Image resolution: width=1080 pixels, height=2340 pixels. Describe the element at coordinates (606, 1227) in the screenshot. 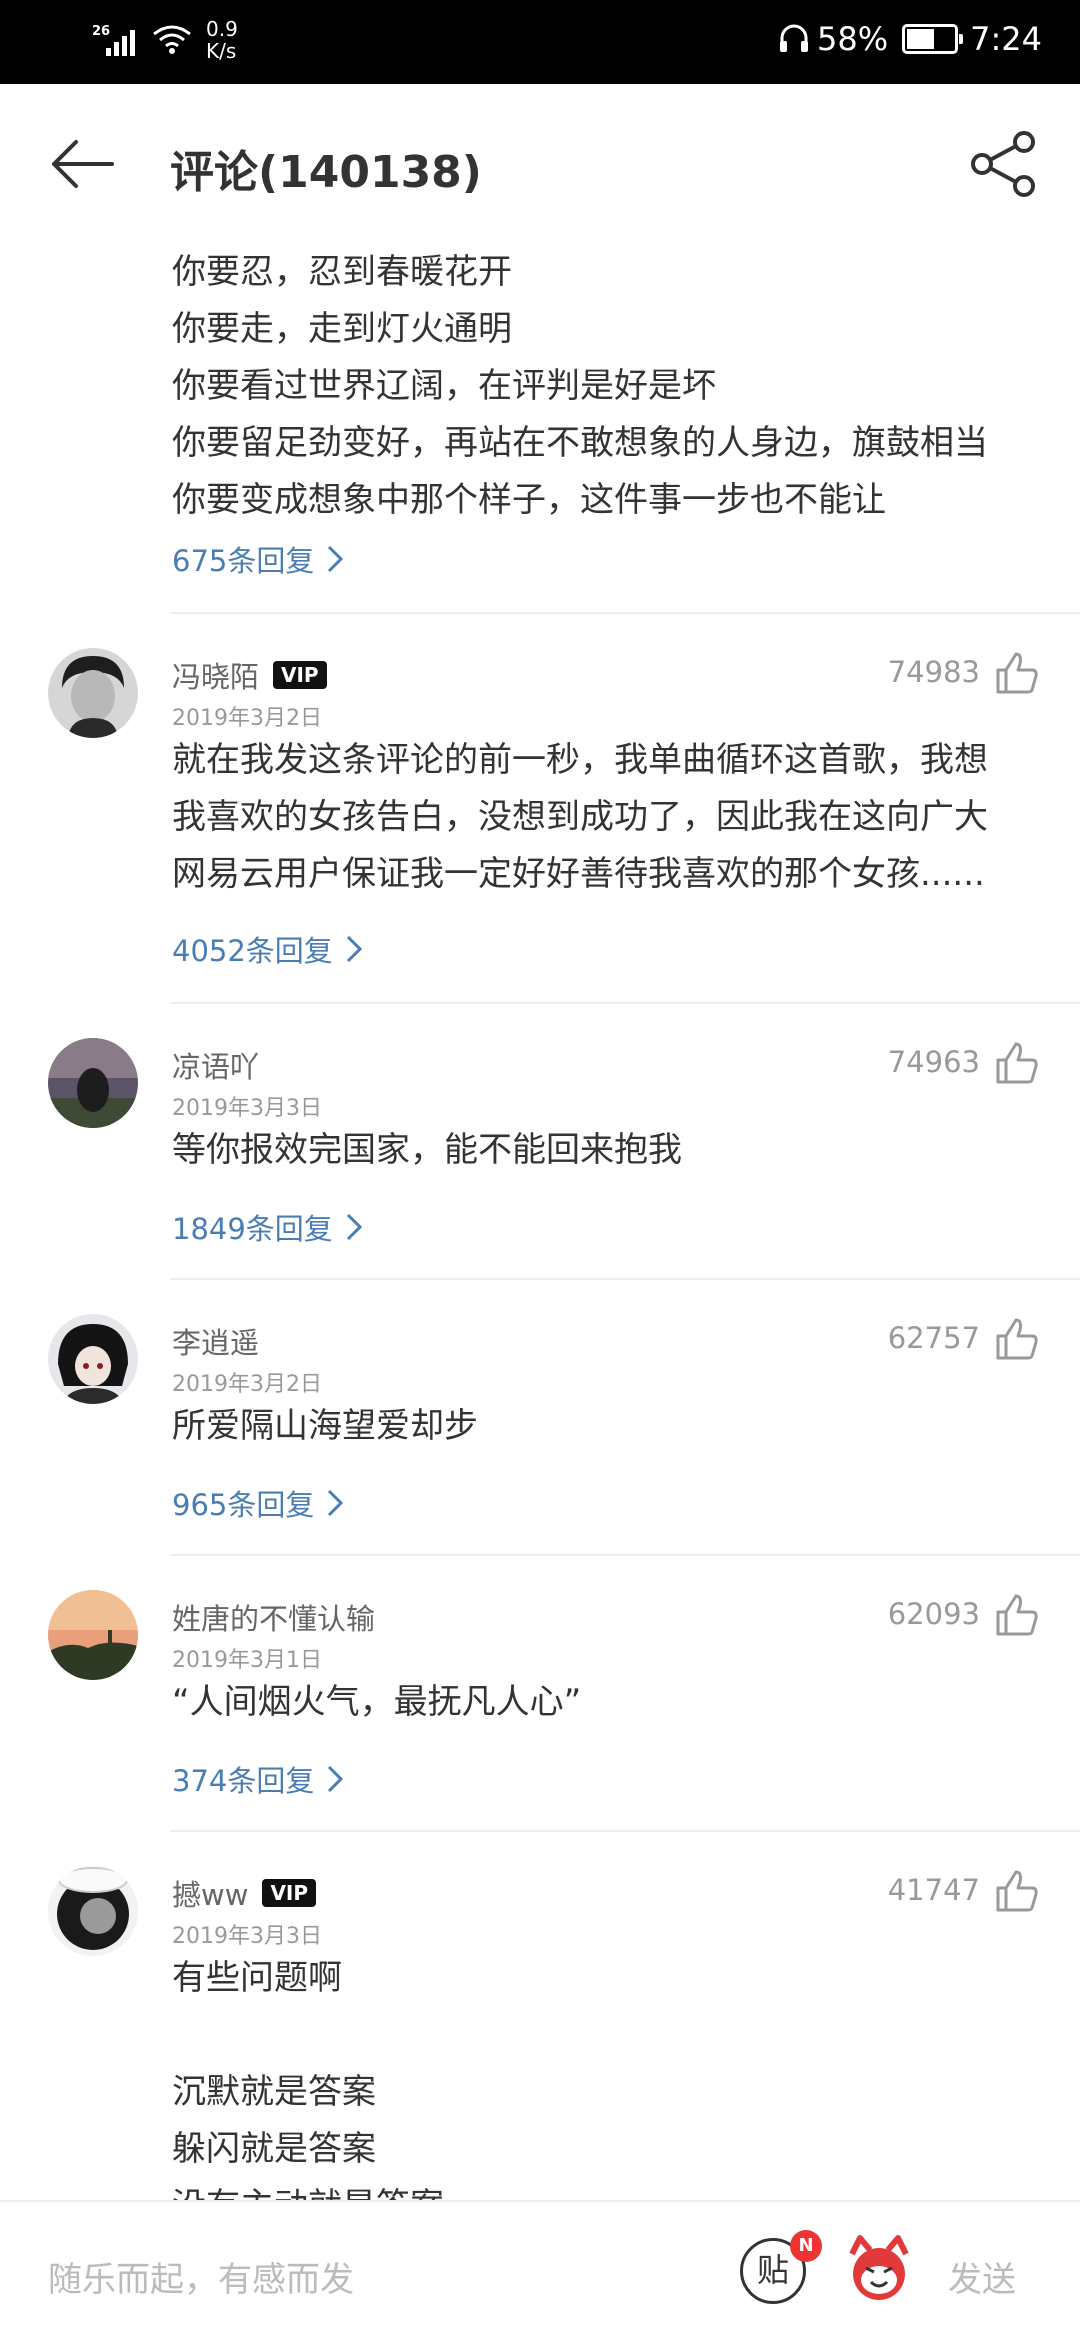

I see `replies-link: 1849条回复` at that location.